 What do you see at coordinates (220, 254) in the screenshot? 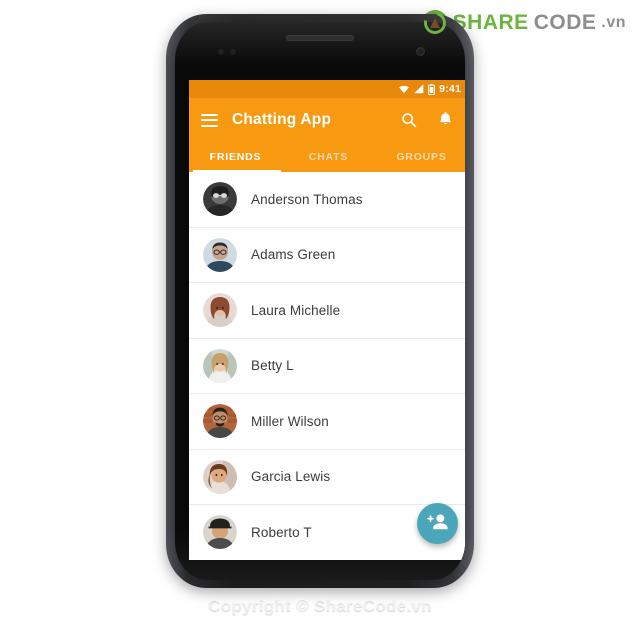
I see `avatar-adams-green` at bounding box center [220, 254].